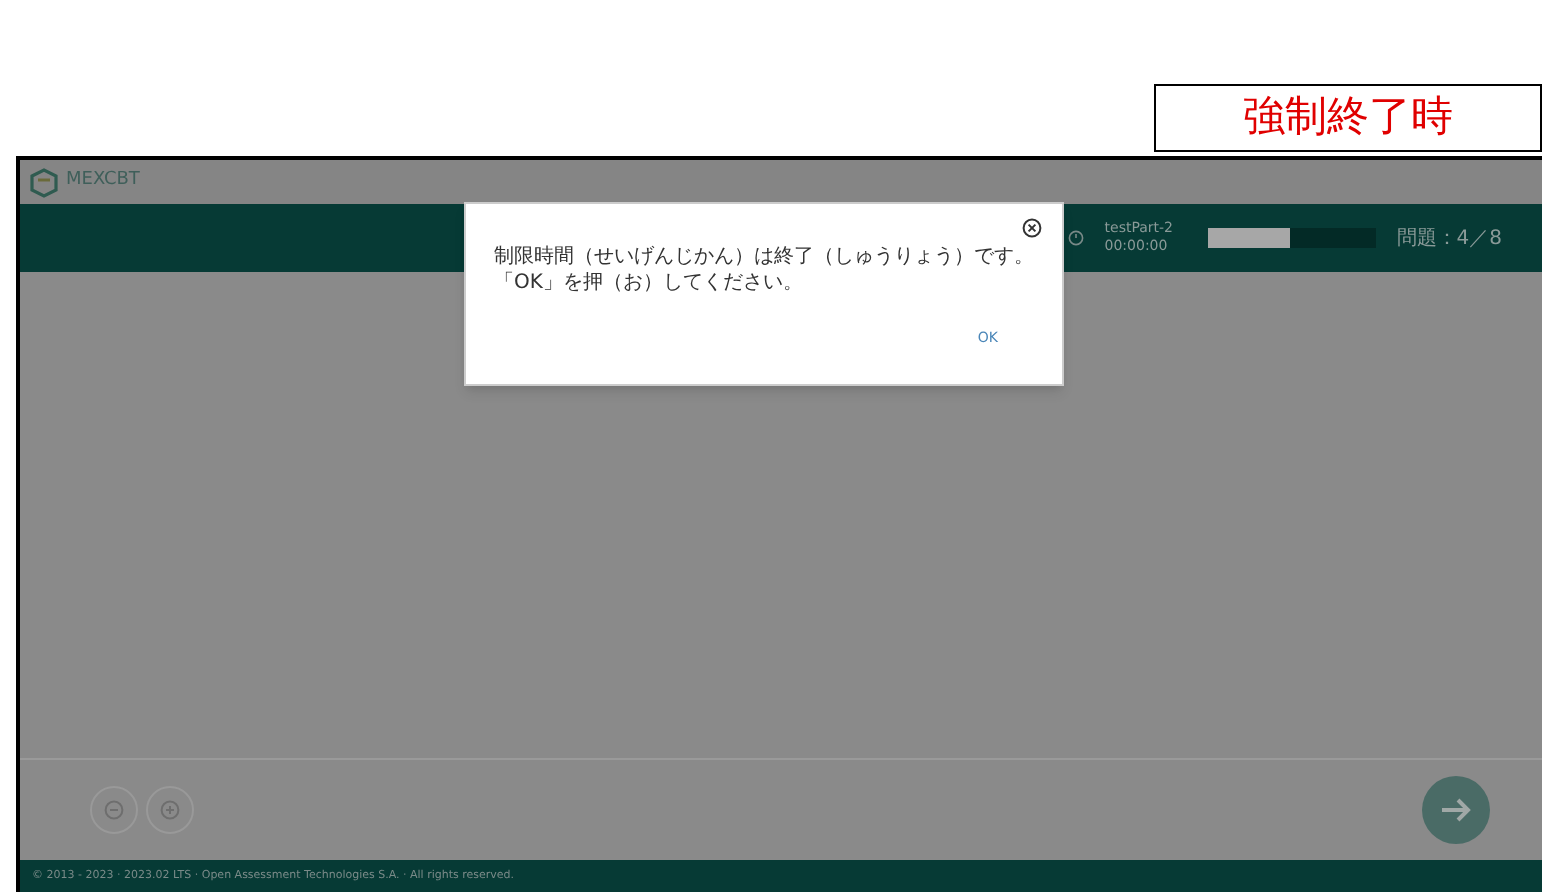  I want to click on logo-text: MEXCBT, so click(103, 181).